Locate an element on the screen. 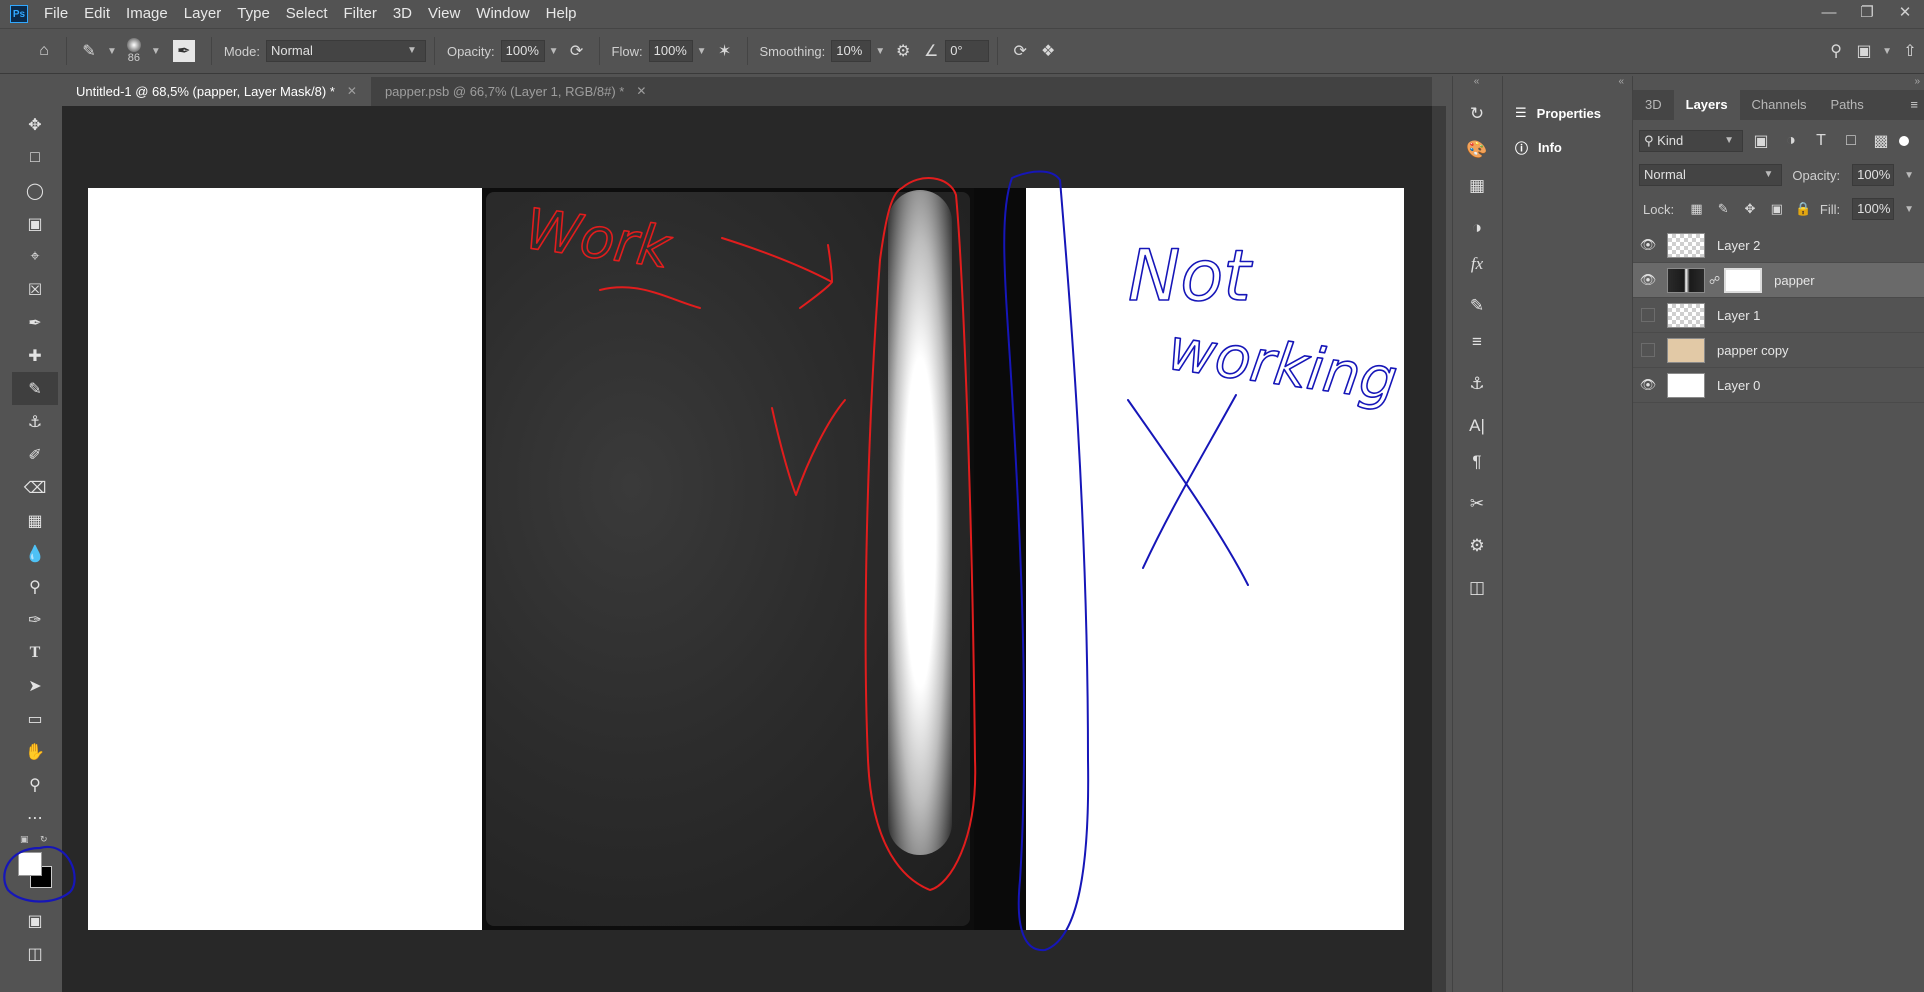 This screenshot has height=992, width=1924. frame-tool-icon: ☒ is located at coordinates (35, 289).